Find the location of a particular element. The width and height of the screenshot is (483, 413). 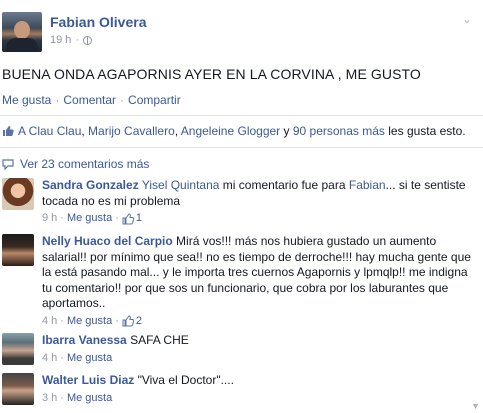

comment-meta: 4 h · Me gusta is located at coordinates (261, 359).